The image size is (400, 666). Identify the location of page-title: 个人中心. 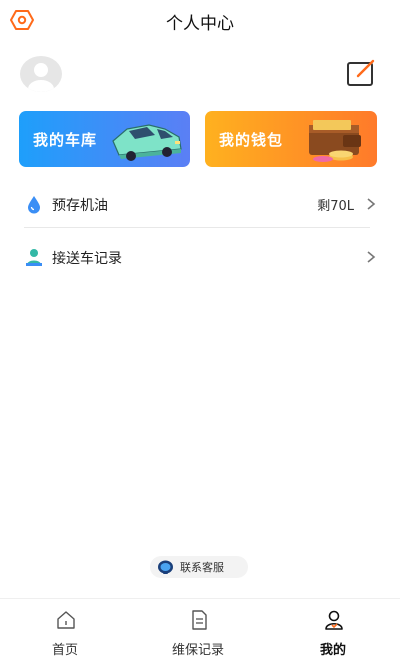
(200, 24).